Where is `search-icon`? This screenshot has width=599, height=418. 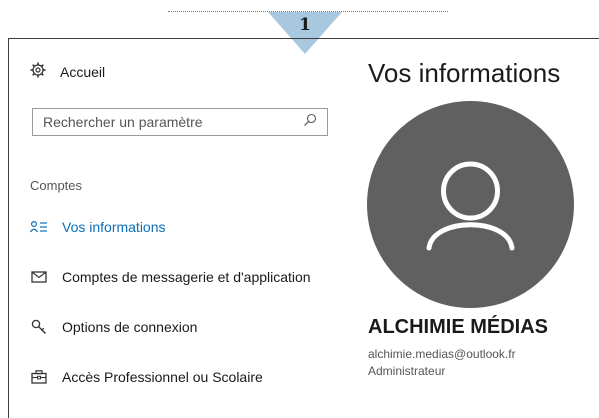
search-icon is located at coordinates (310, 122).